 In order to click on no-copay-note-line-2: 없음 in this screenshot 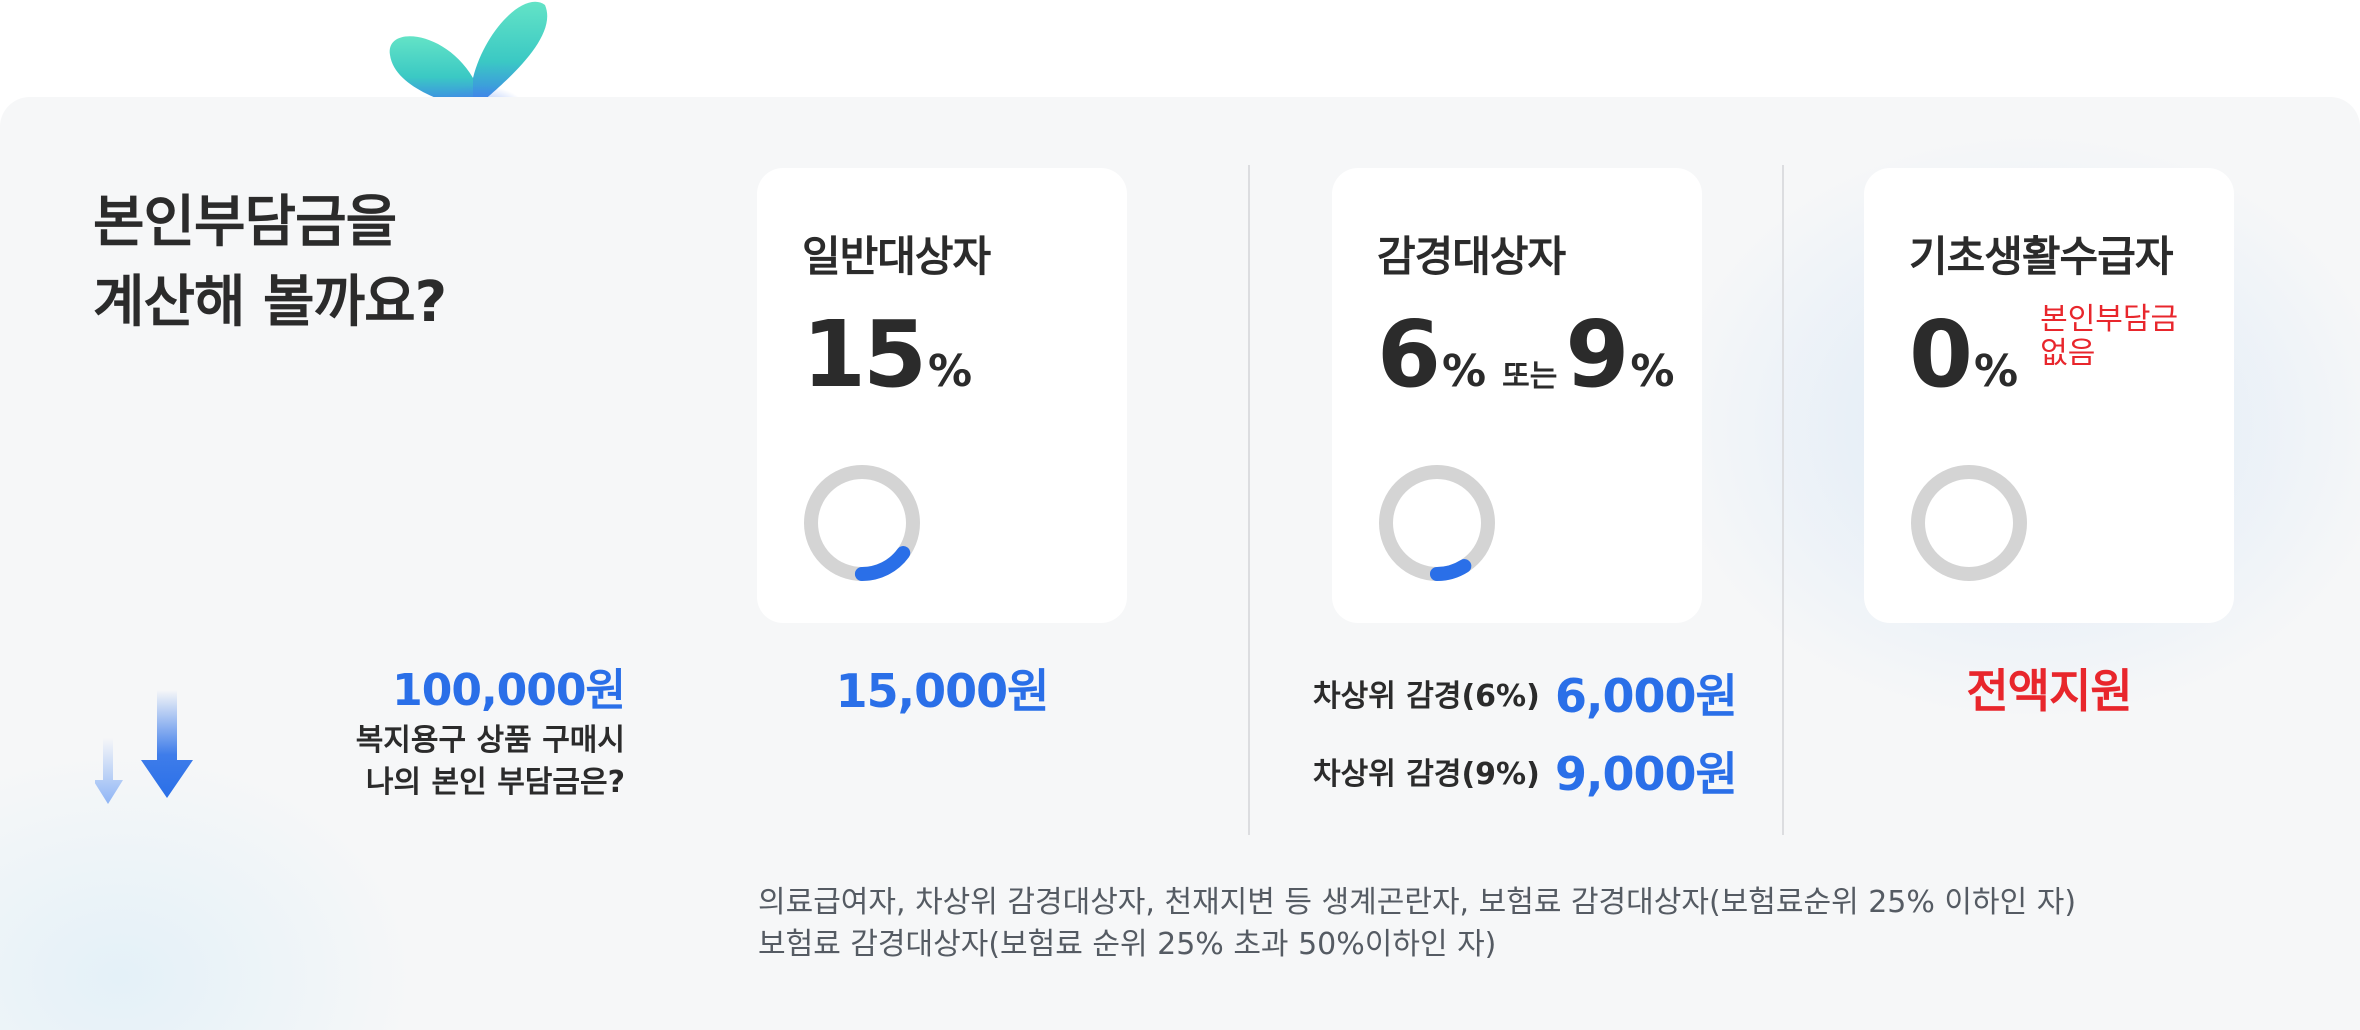, I will do `click(2068, 353)`.